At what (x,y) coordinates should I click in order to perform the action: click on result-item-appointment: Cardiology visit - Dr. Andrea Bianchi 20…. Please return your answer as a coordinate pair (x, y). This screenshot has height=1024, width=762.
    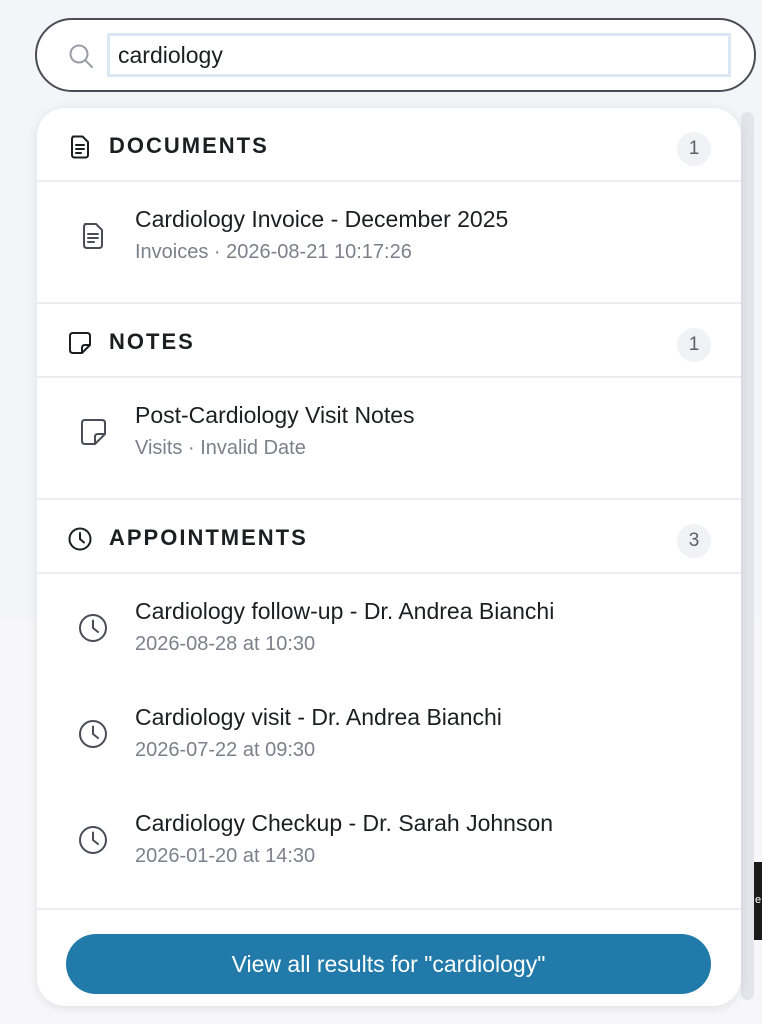
    Looking at the image, I should click on (389, 733).